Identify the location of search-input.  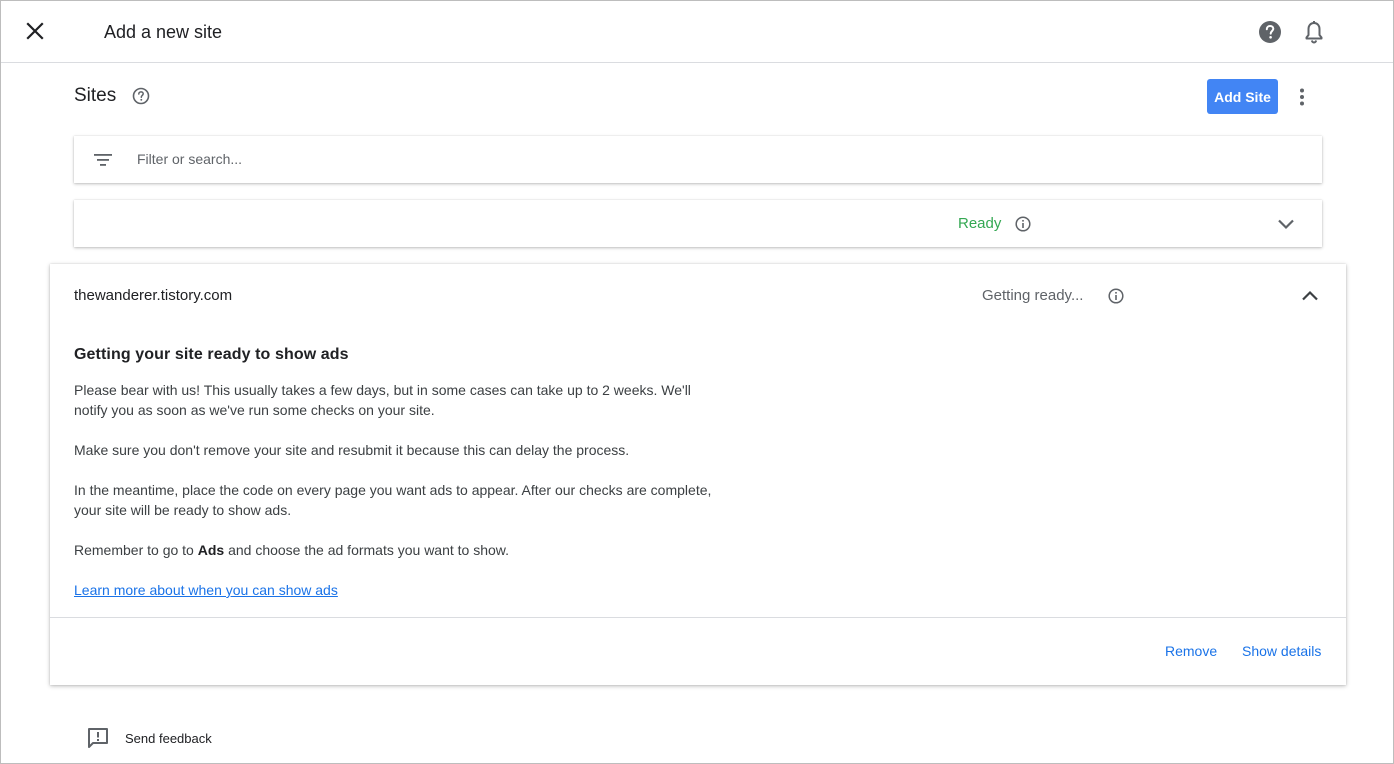
(437, 159).